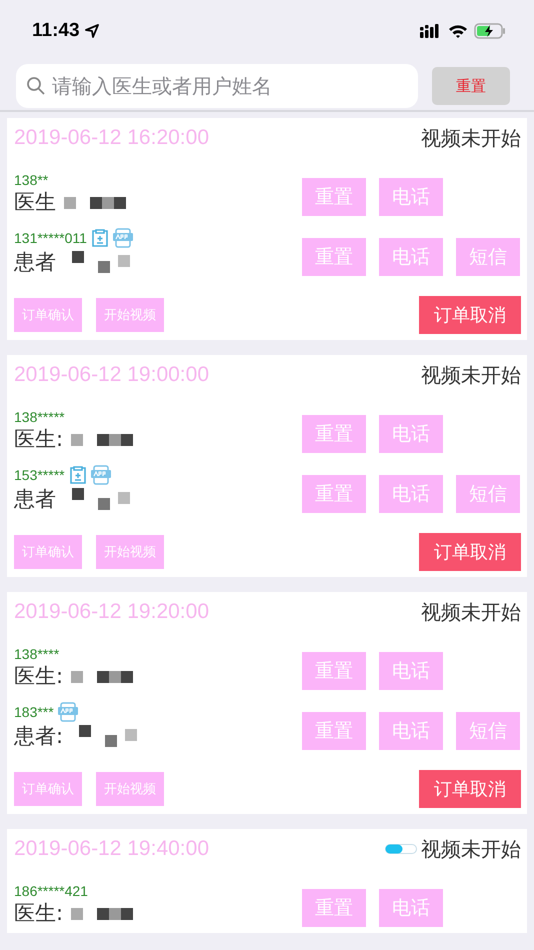 The height and width of the screenshot is (950, 534). What do you see at coordinates (490, 31) in the screenshot?
I see `battery-charging-icon` at bounding box center [490, 31].